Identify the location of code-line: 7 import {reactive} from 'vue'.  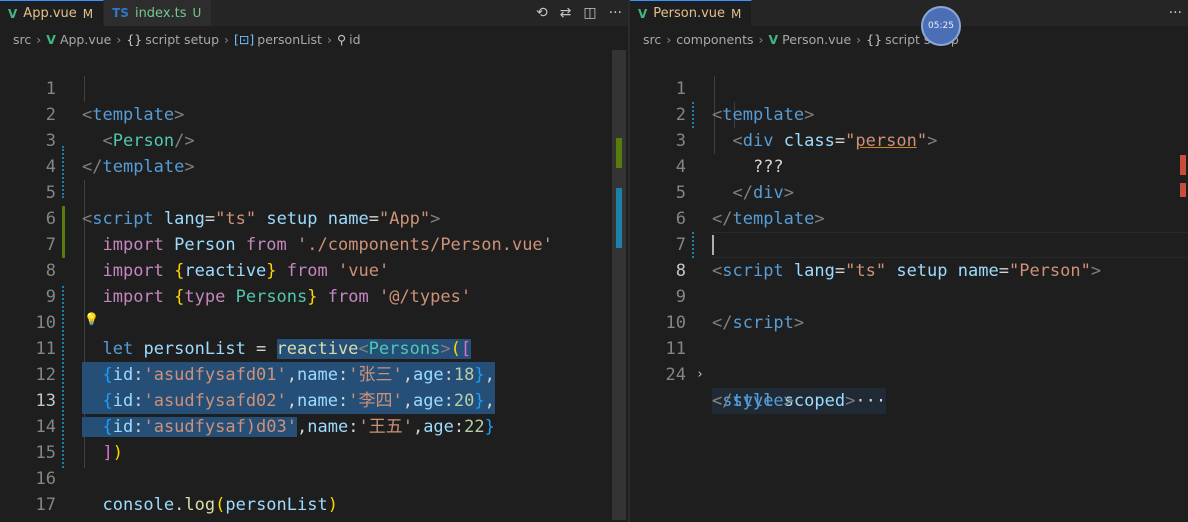
(314, 243).